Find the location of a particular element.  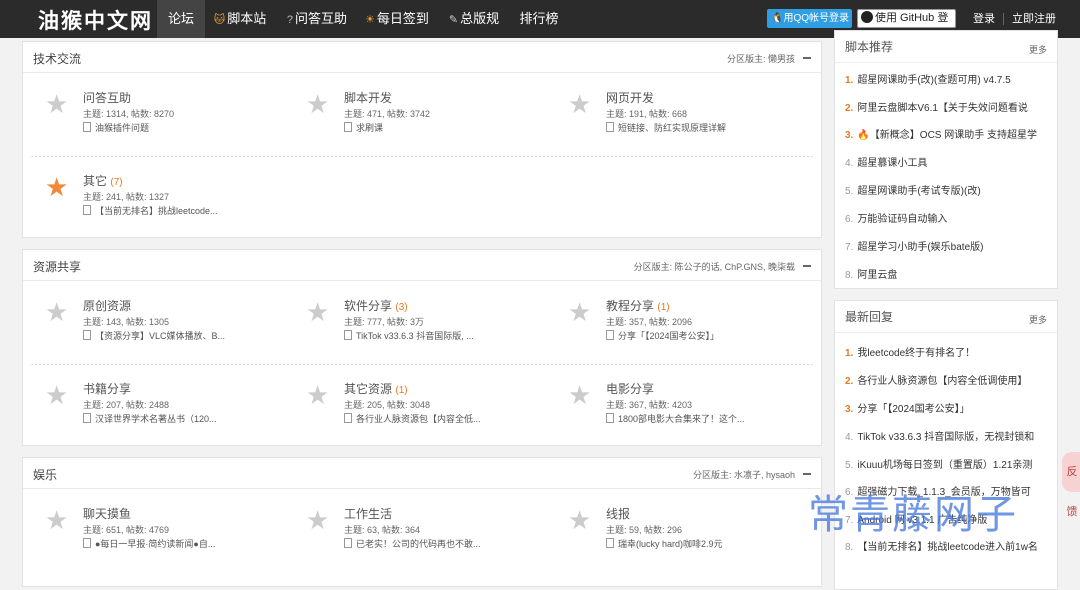

list-item: 7. 超星学习小助手(娱乐bate版) is located at coordinates (950, 245).